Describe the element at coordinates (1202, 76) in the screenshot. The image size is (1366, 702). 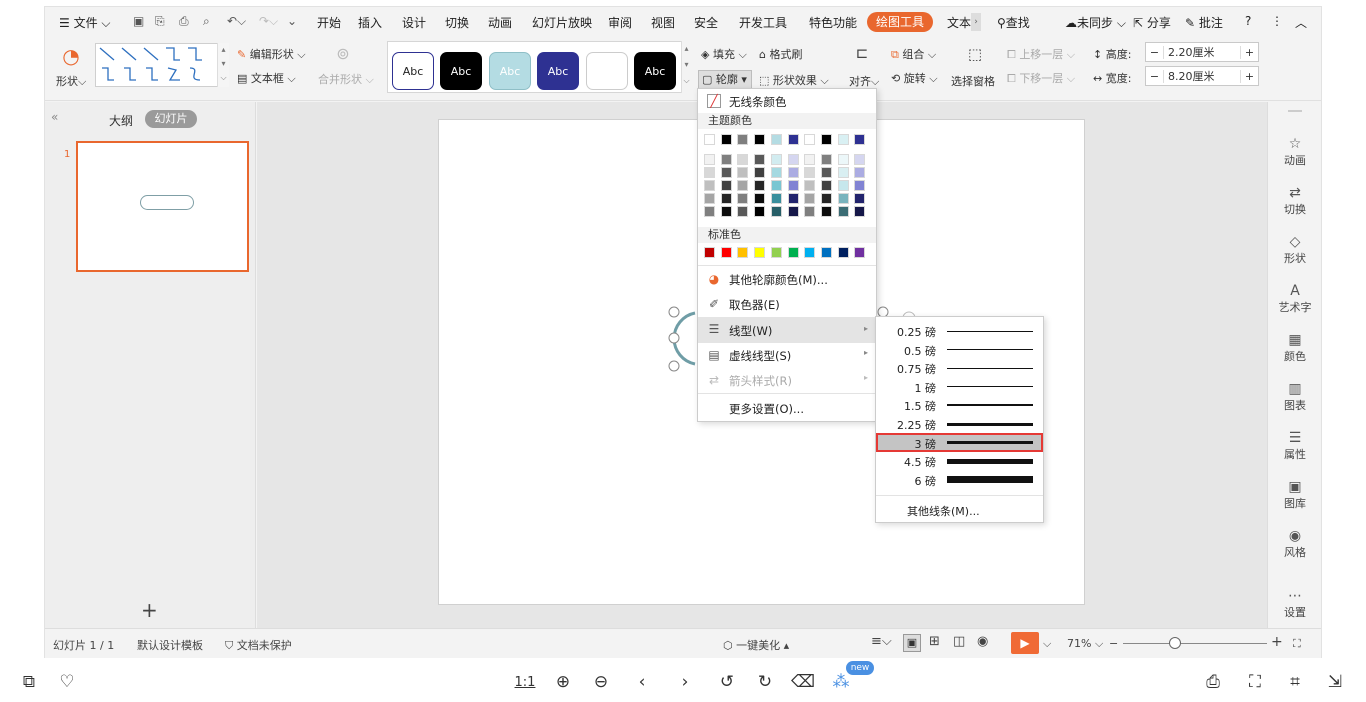
I see `width-value: 8.20厘米` at that location.